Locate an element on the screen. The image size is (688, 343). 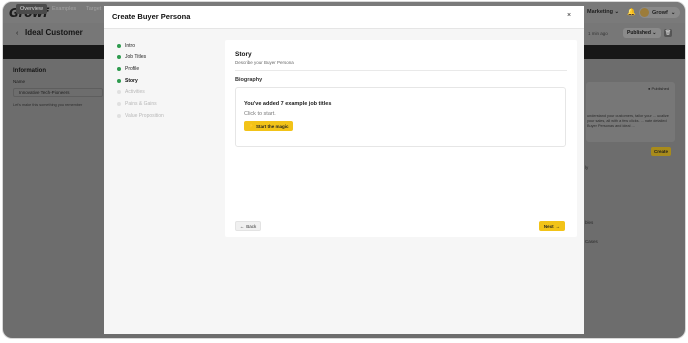
biography-hint: Click to start. is located at coordinates (260, 114).